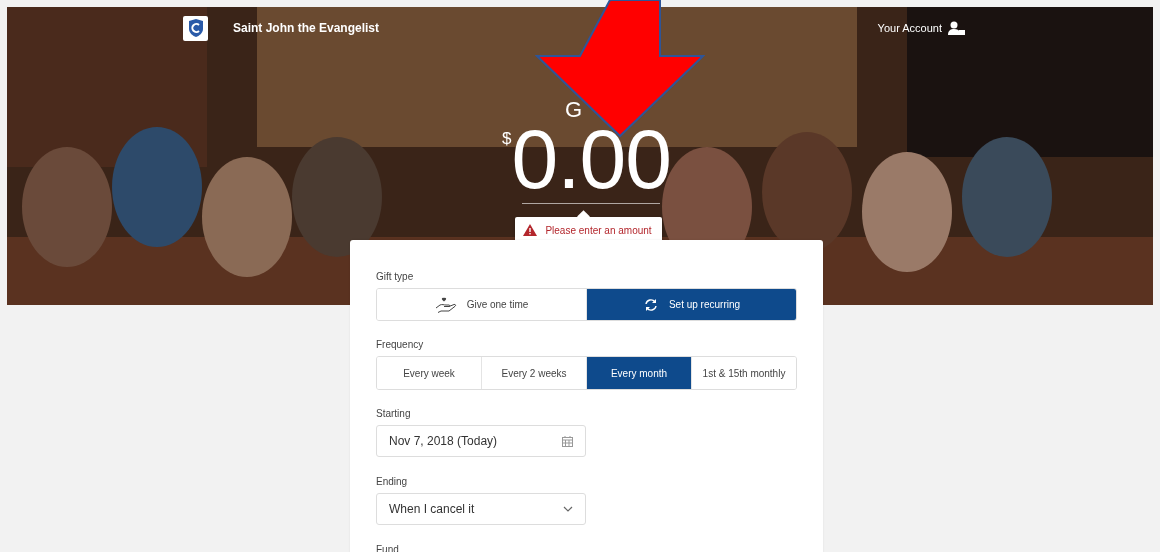 The height and width of the screenshot is (552, 1160). Describe the element at coordinates (530, 230) in the screenshot. I see `warning-icon` at that location.